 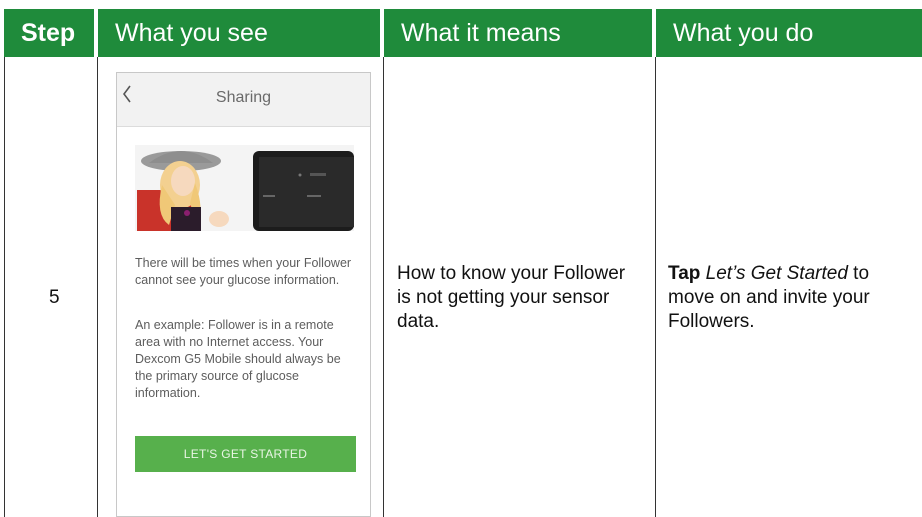 I want to click on lets-get-started-button: LET'S GET STARTED, so click(x=245, y=454).